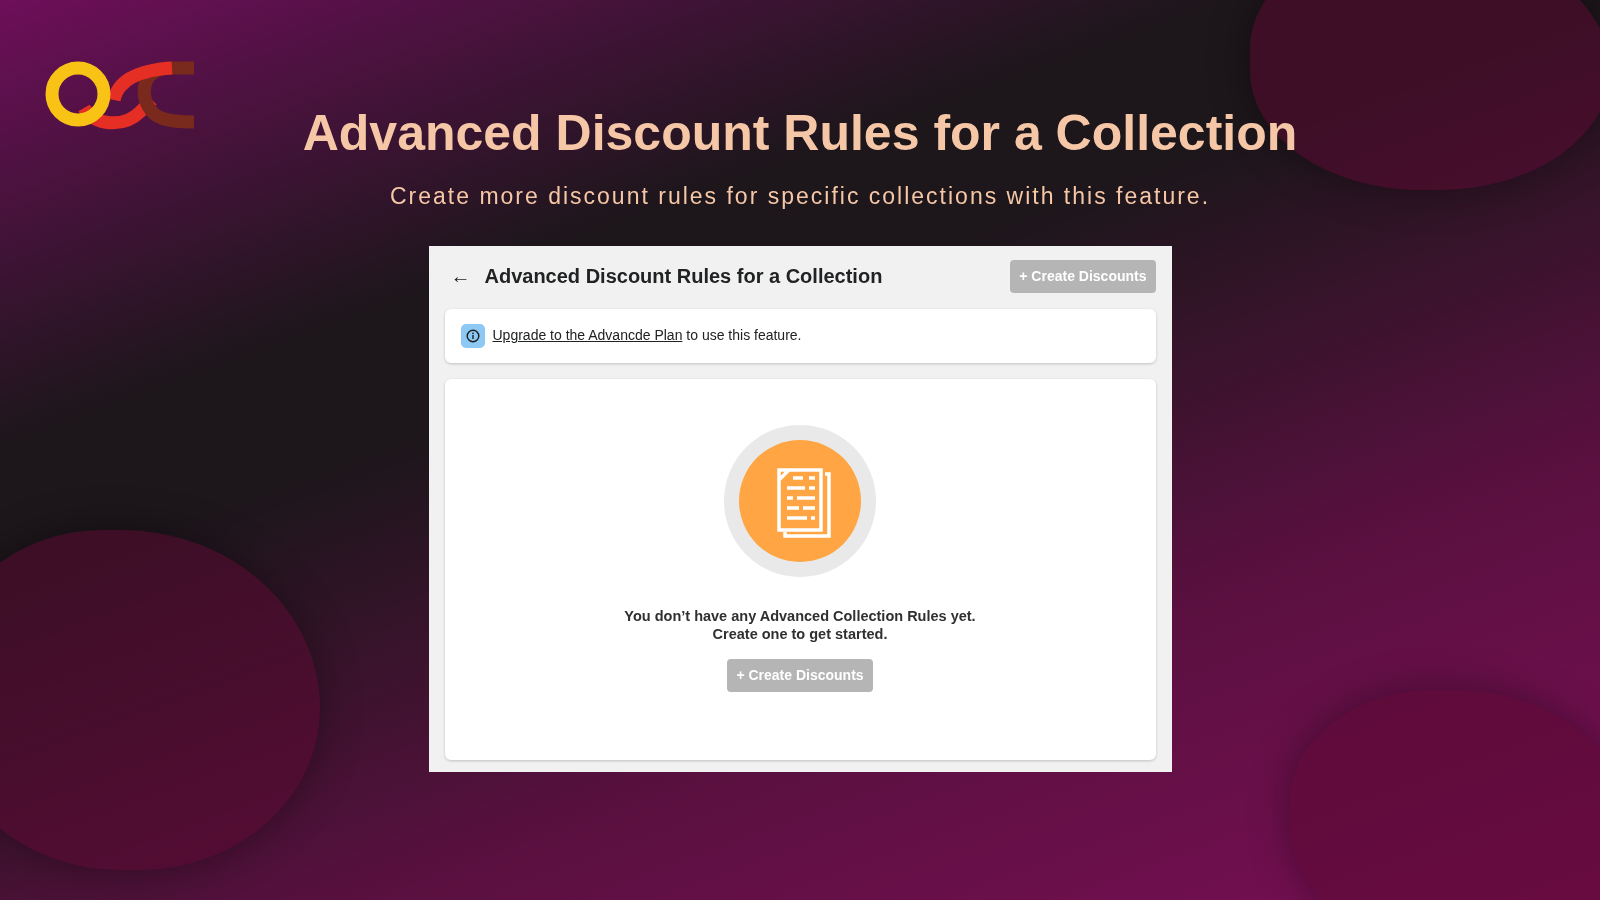  I want to click on page-title: Advanced Discount Rules for a Collection, so click(683, 276).